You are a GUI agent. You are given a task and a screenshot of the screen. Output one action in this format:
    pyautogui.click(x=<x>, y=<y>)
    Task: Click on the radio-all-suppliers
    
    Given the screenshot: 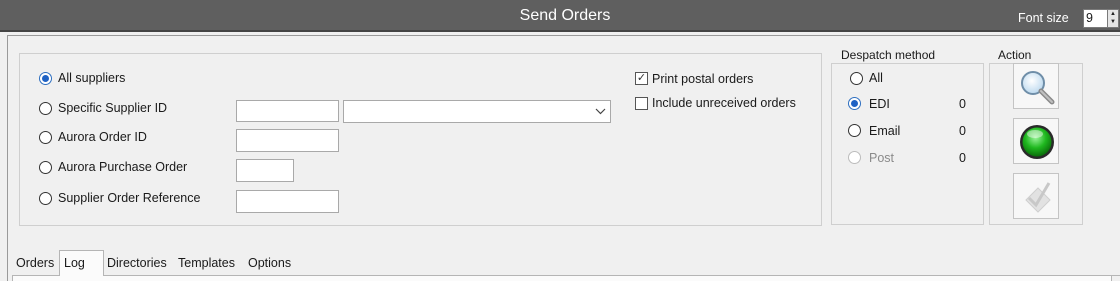 What is the action you would take?
    pyautogui.click(x=45, y=78)
    